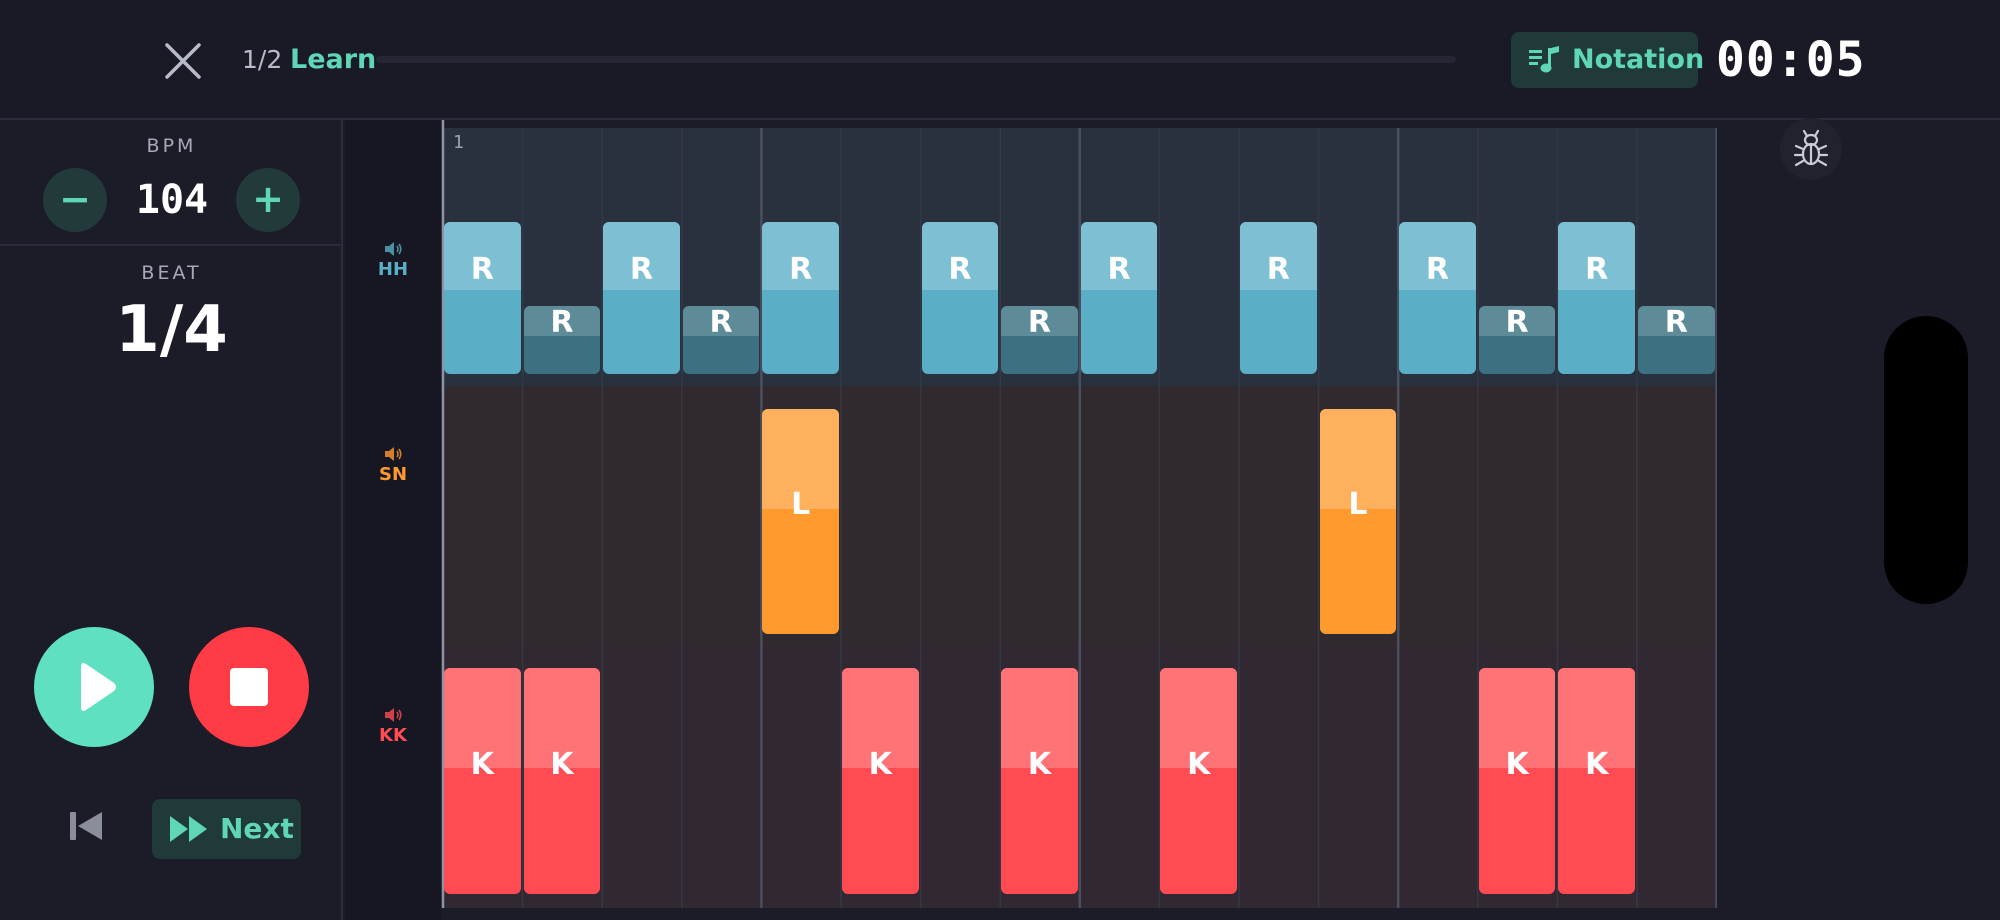 Image resolution: width=2000 pixels, height=920 pixels. Describe the element at coordinates (188, 829) in the screenshot. I see `fast-forward-icon` at that location.